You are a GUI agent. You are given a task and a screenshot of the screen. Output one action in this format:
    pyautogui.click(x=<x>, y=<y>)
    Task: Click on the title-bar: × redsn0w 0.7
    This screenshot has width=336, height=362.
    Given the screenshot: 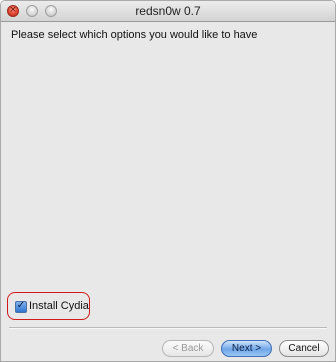 What is the action you would take?
    pyautogui.click(x=168, y=11)
    